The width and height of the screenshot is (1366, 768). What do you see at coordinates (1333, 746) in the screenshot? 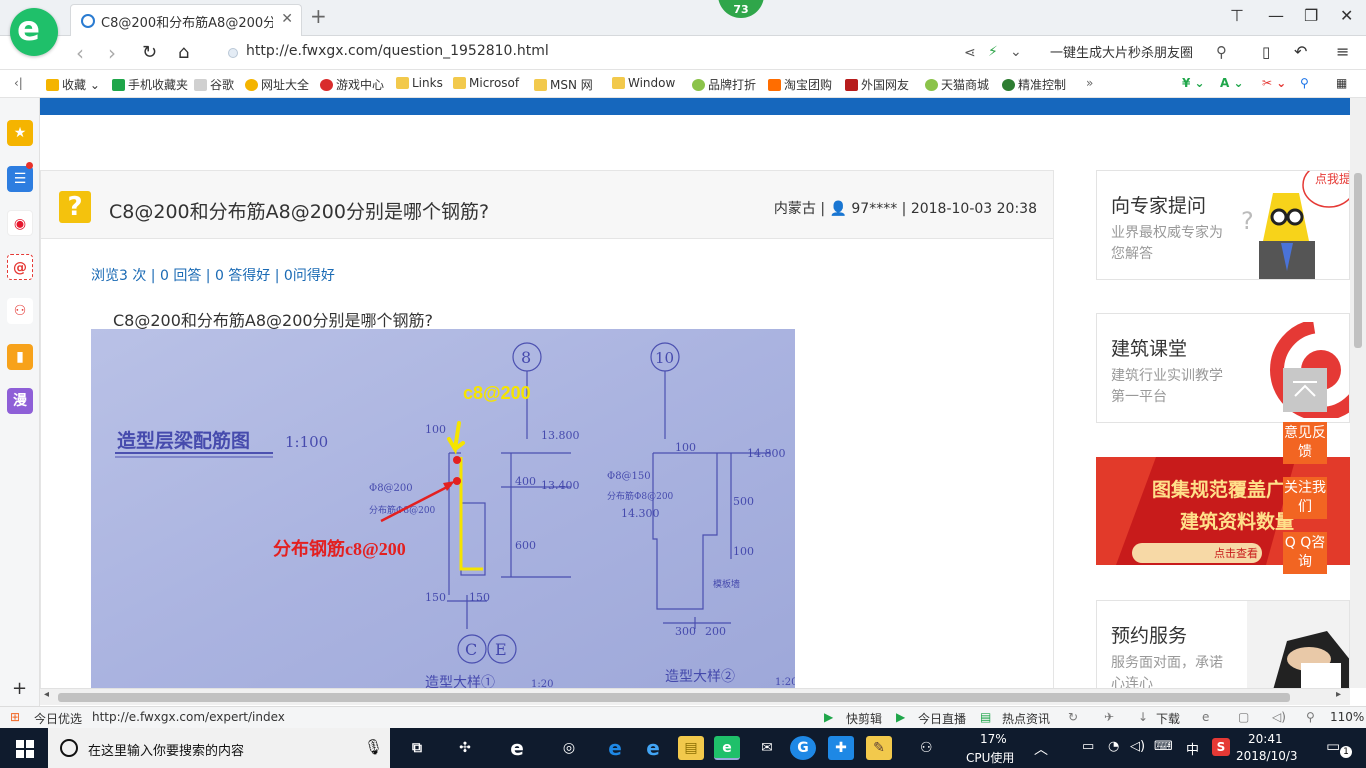
I see `action-center-icon: ▭` at bounding box center [1333, 746].